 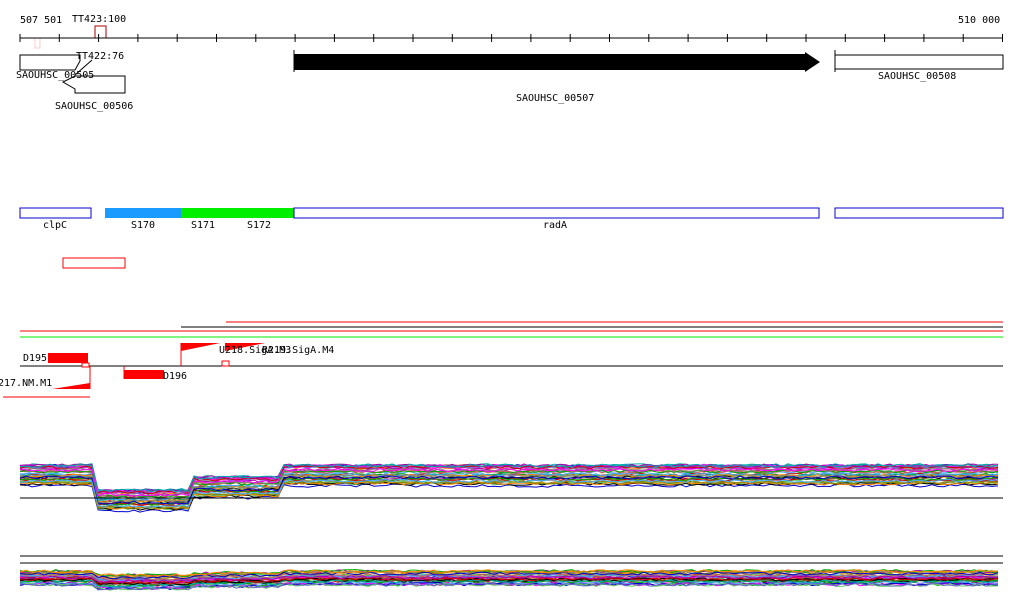 I want to click on motif-label: 217.NM.M1, so click(x=26, y=383).